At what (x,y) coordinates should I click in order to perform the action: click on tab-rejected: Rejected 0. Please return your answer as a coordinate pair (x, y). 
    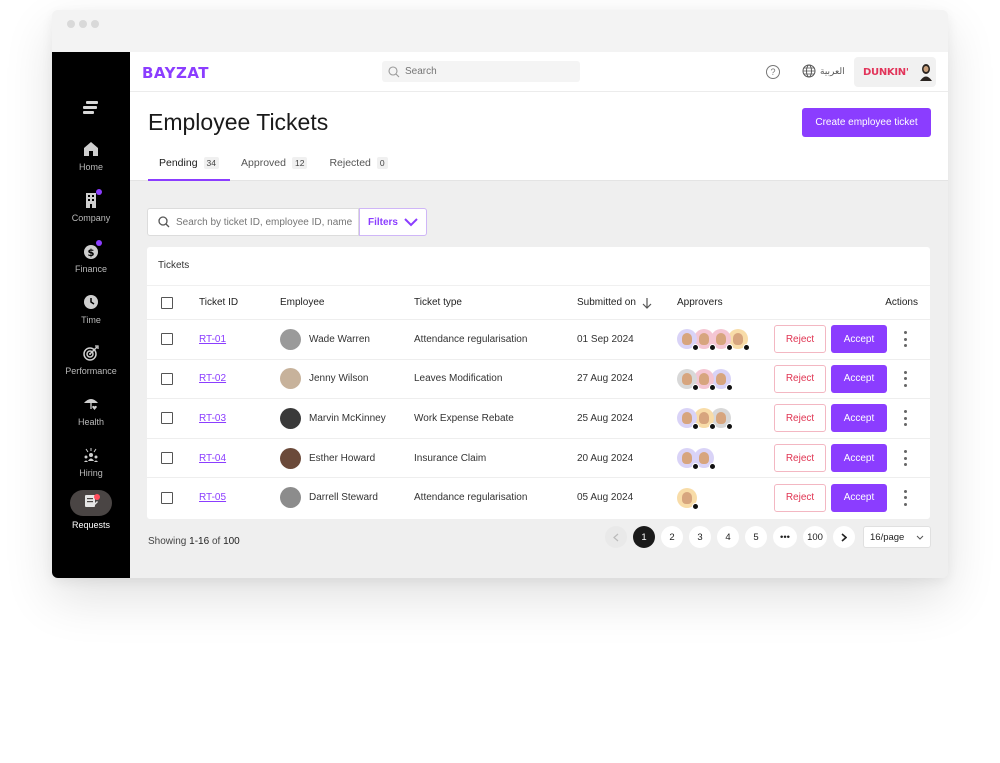
    Looking at the image, I should click on (358, 169).